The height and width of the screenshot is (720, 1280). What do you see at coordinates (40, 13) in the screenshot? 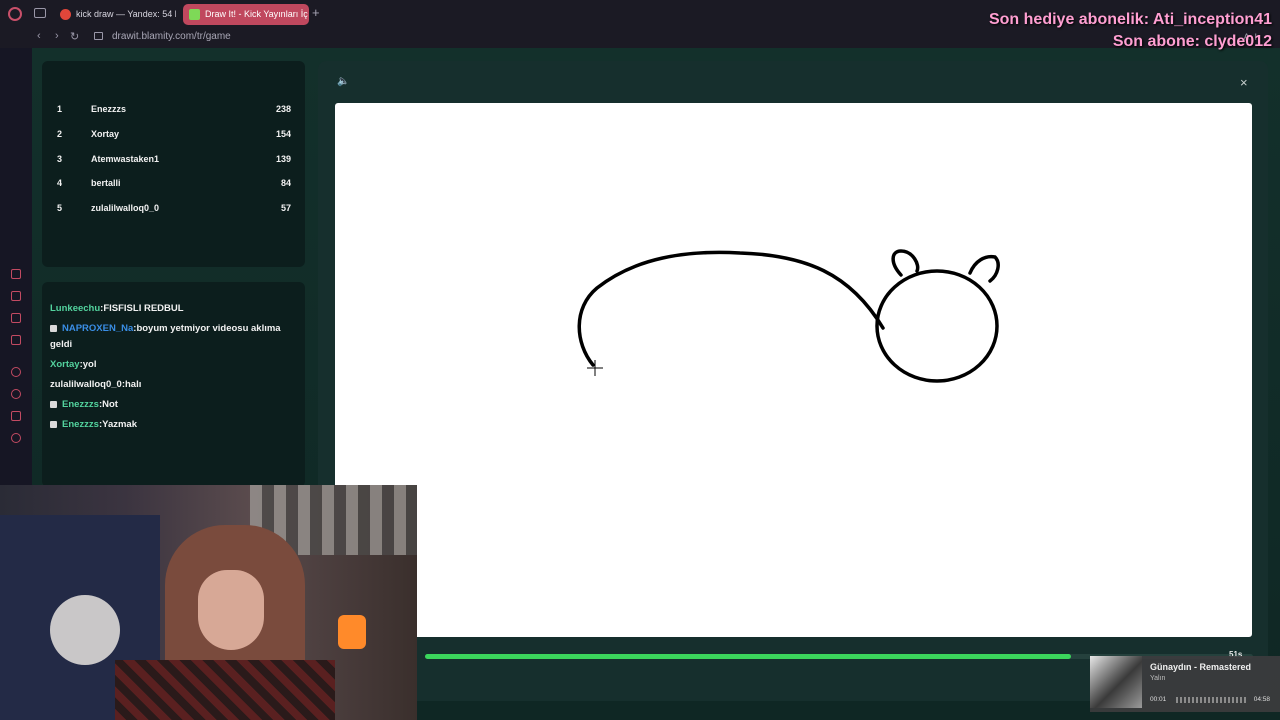
I see `tab-overview-icon` at bounding box center [40, 13].